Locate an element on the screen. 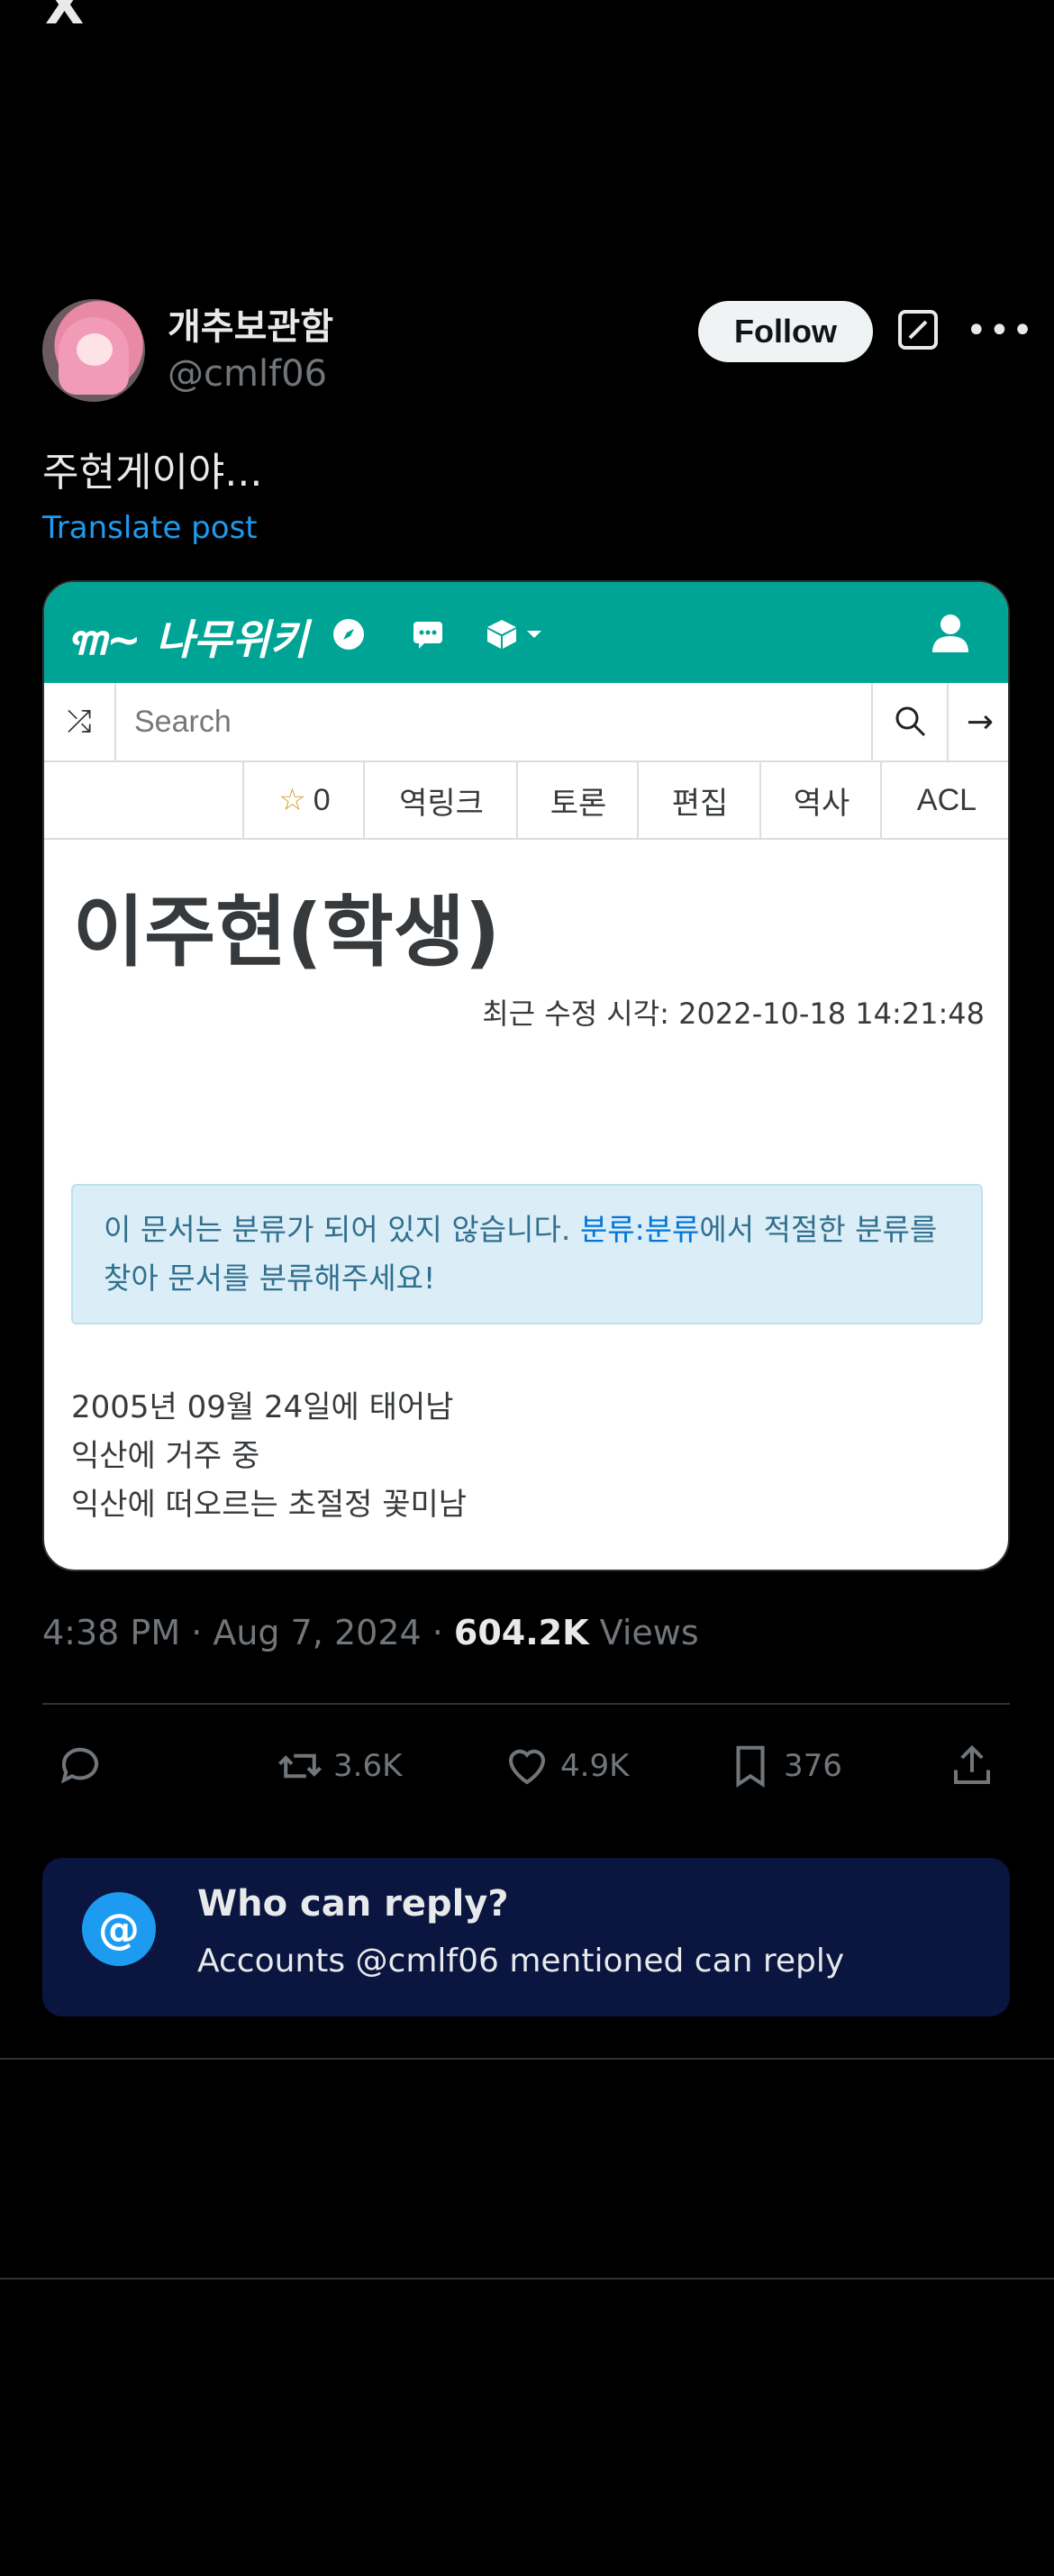 This screenshot has height=2576, width=1054. star-tab: ☆ 0 is located at coordinates (304, 800).